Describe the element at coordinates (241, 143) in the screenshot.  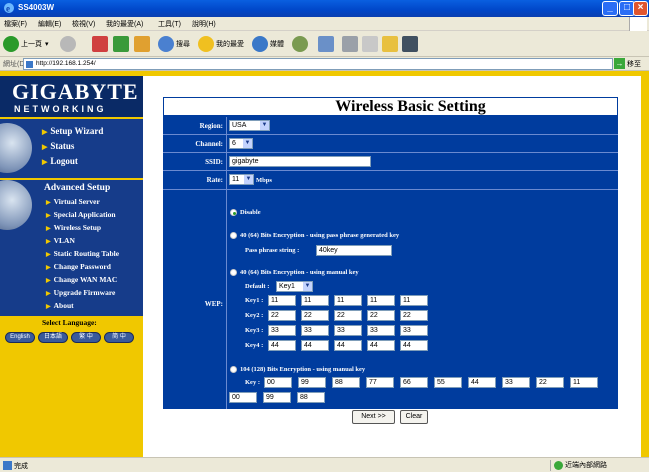
I see `channel-select: 6 ▼` at that location.